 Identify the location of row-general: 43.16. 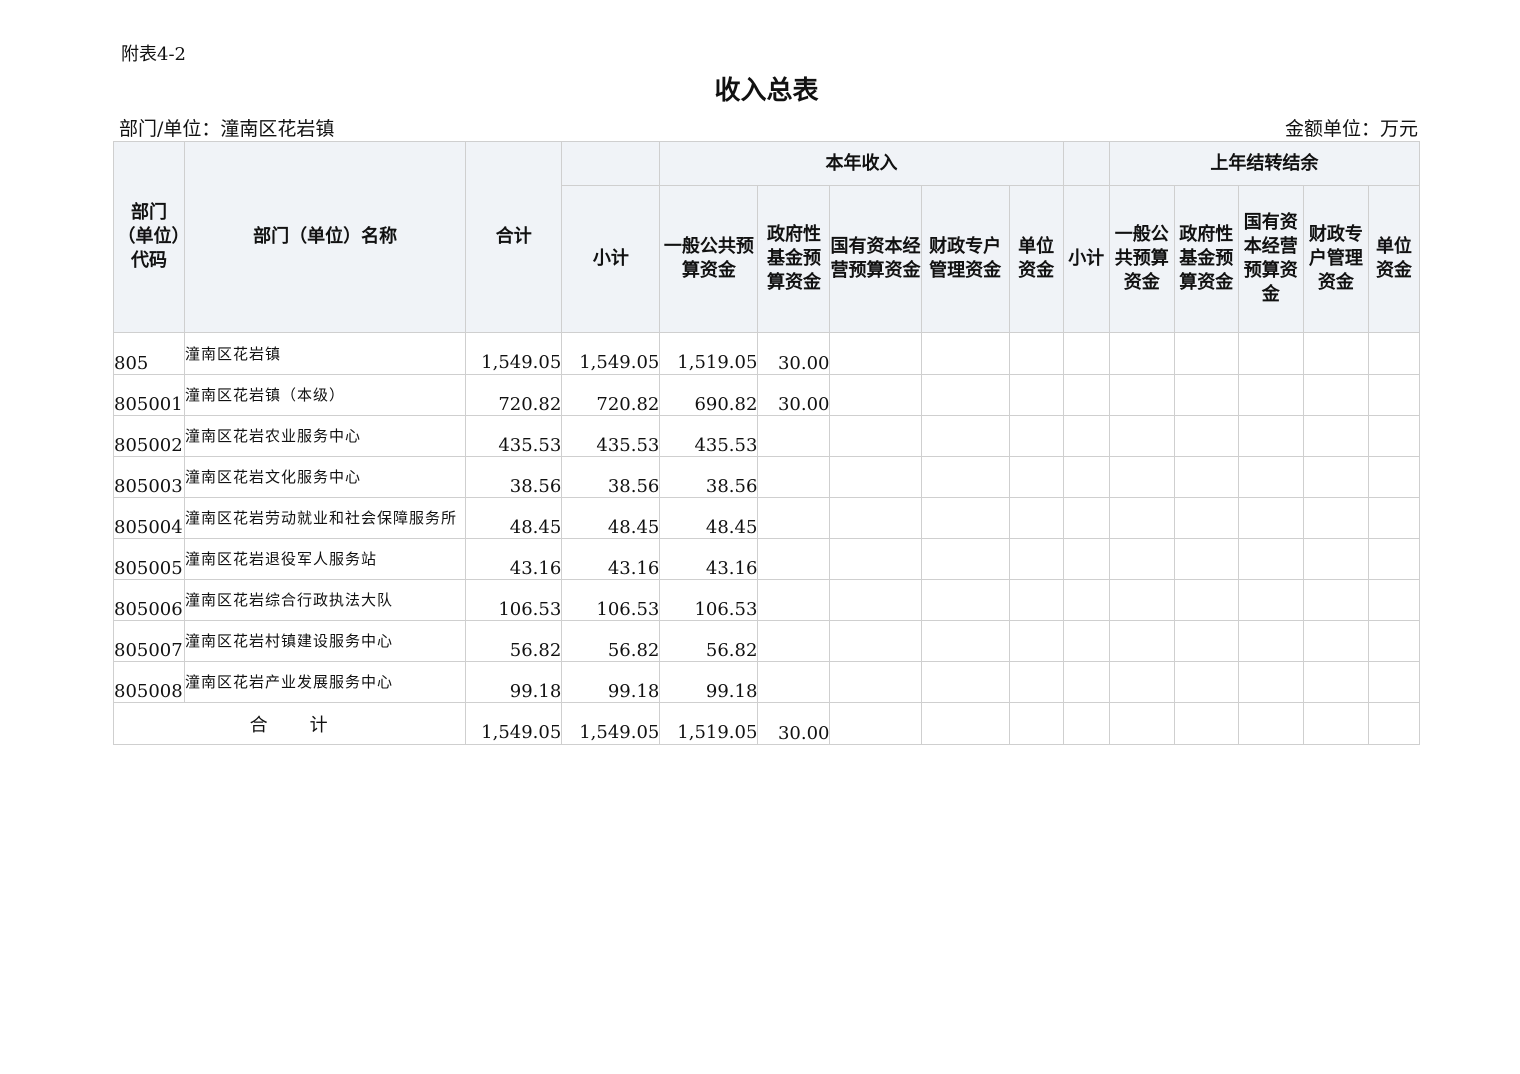
(709, 559).